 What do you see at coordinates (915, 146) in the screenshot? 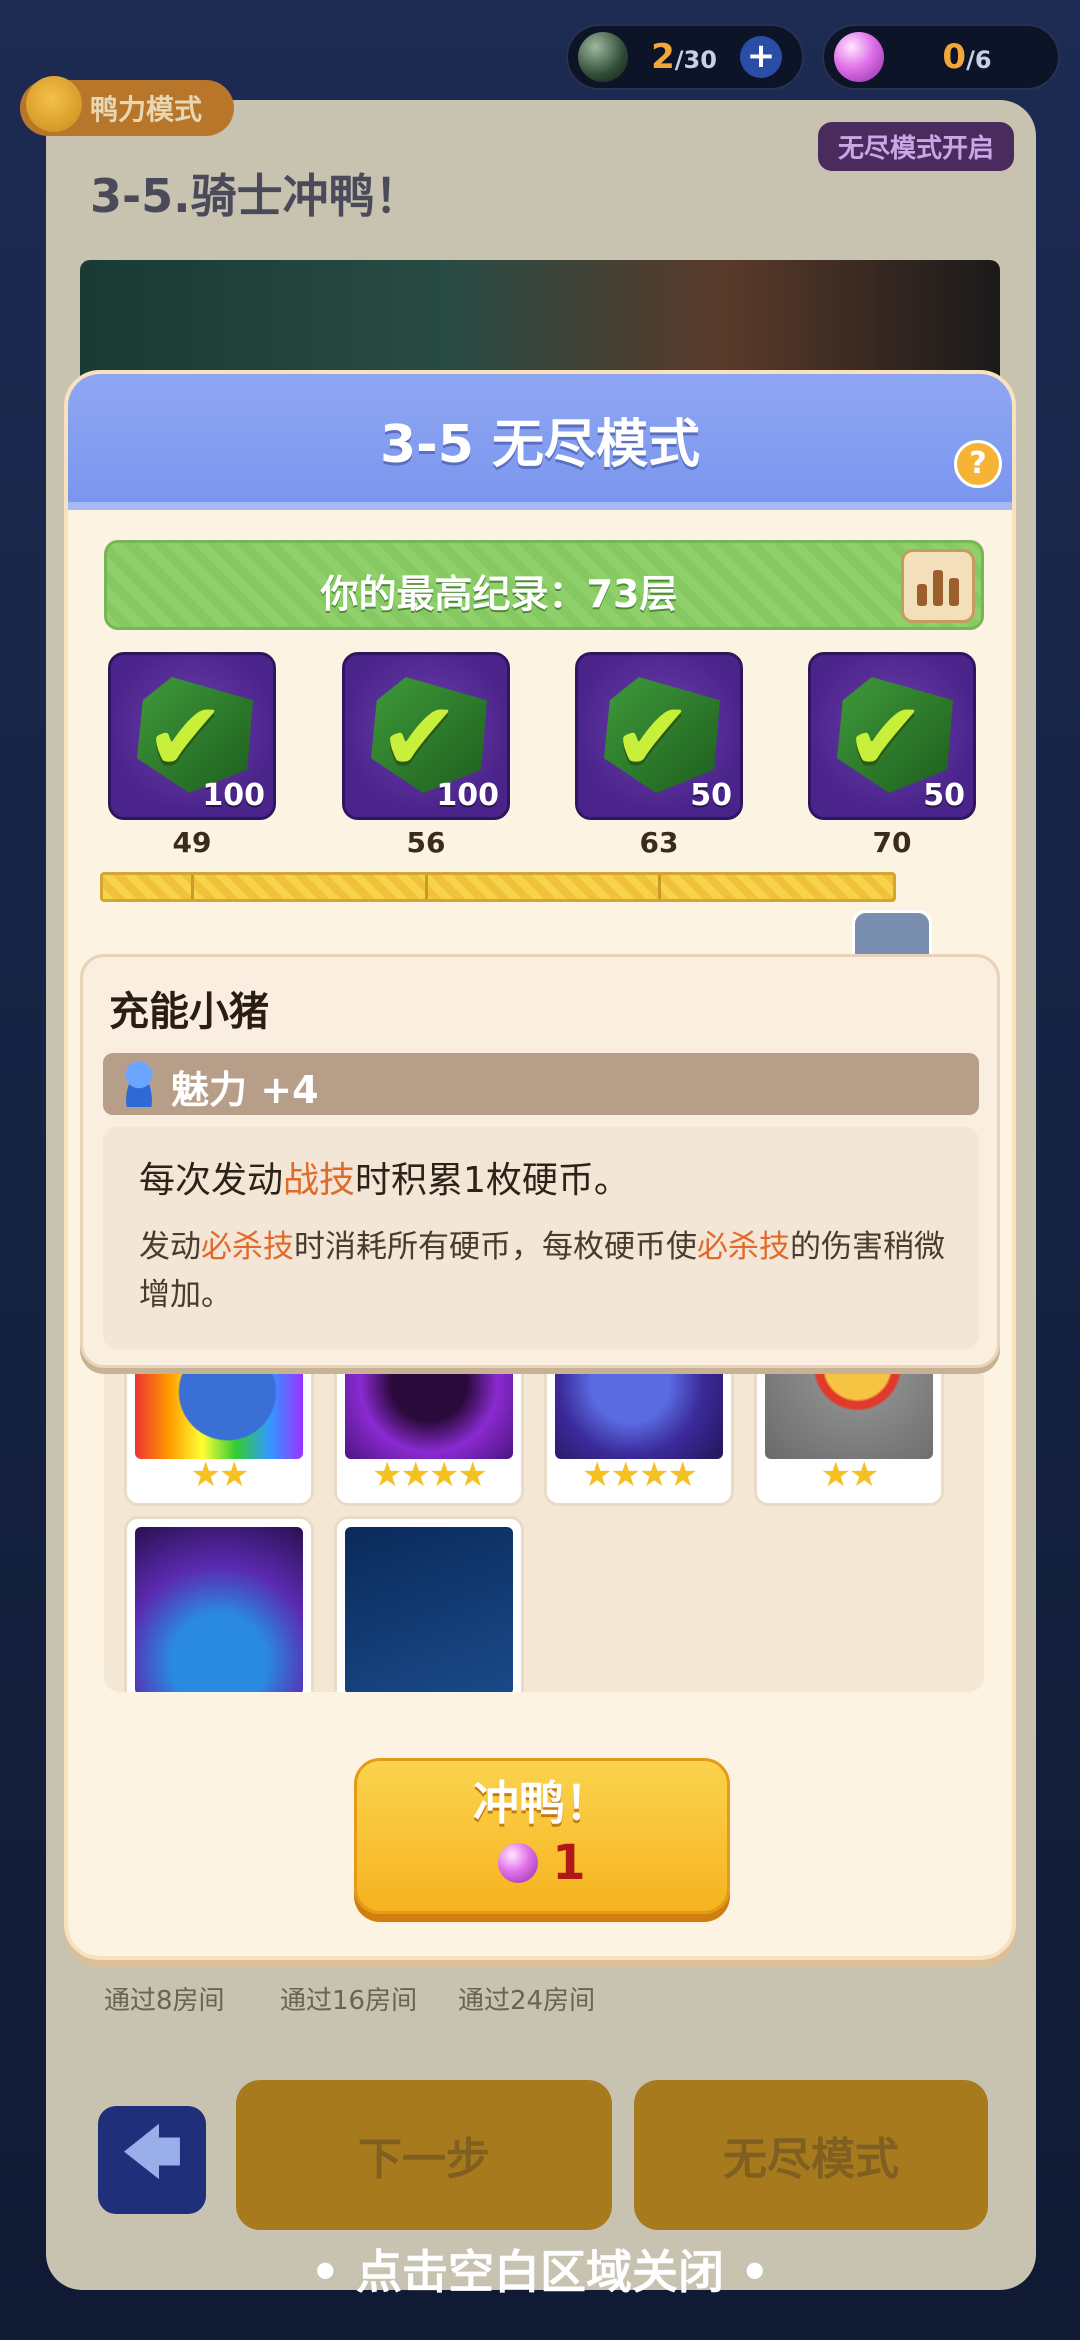
I see `endless-mode-on-badge: 无尽模式开启` at bounding box center [915, 146].